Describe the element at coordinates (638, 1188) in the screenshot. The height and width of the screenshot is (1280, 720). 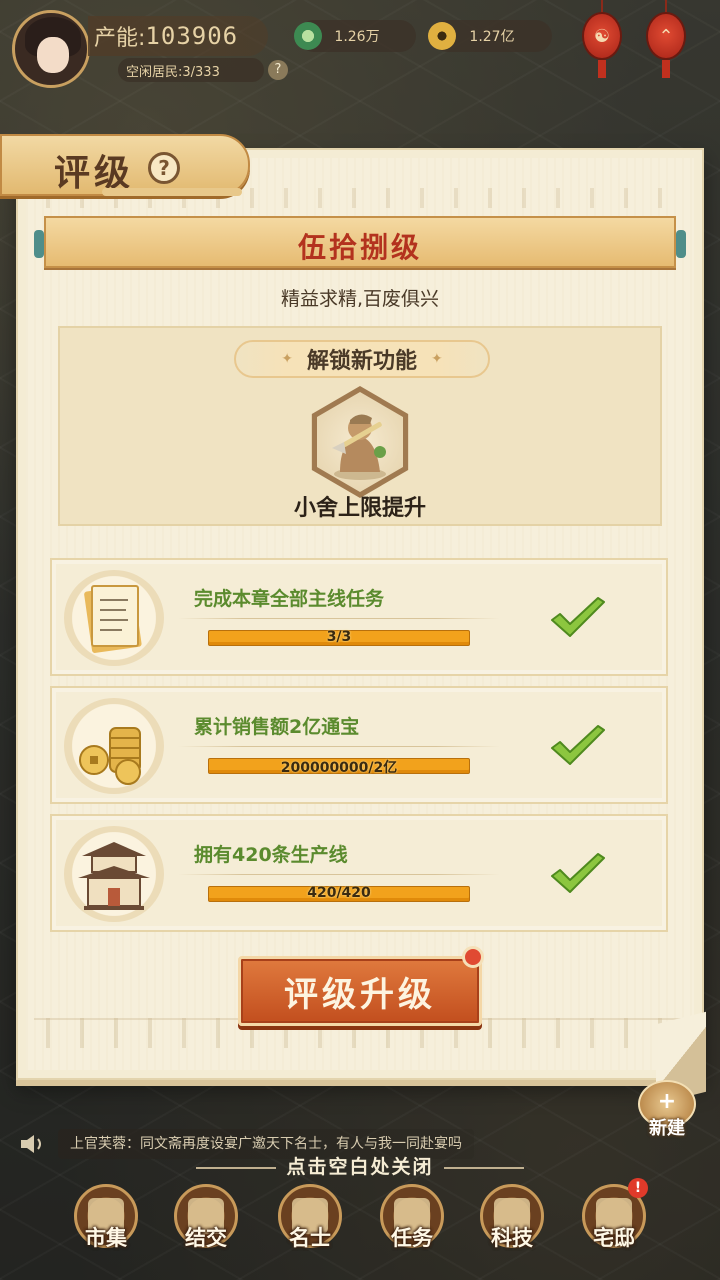
I see `alert-badge: !` at that location.